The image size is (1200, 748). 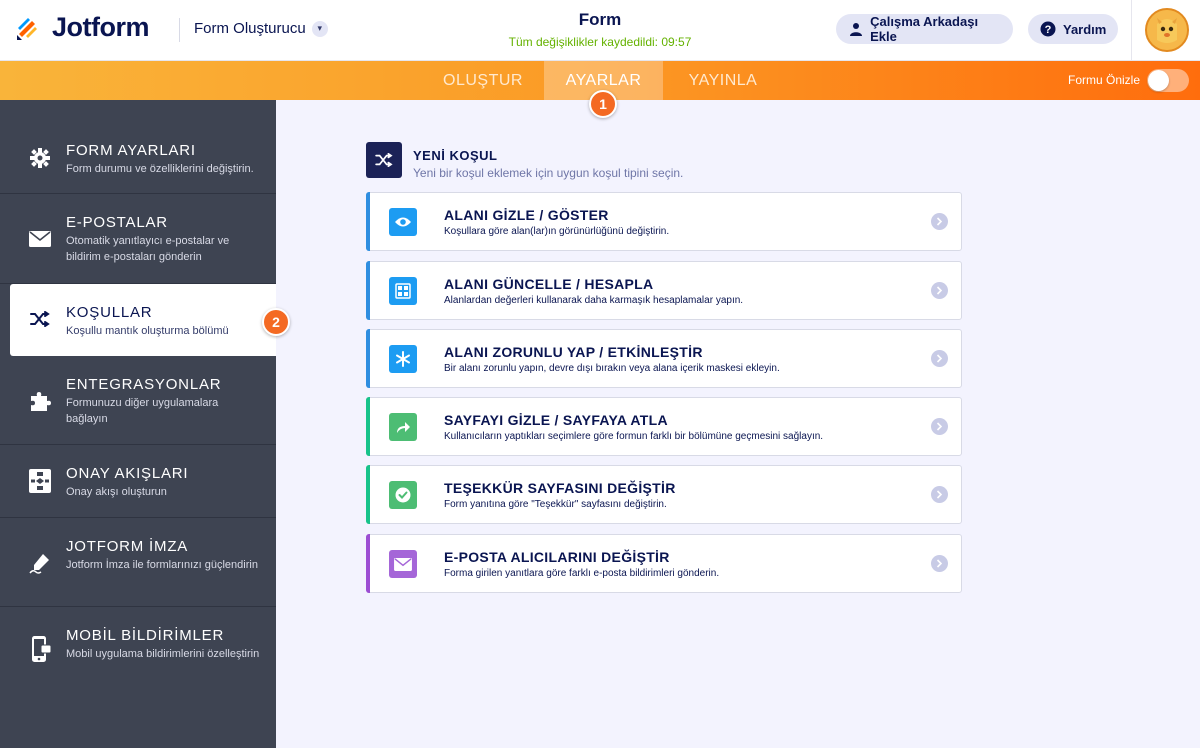 I want to click on chevron-down-icon: ▾, so click(x=319, y=28).